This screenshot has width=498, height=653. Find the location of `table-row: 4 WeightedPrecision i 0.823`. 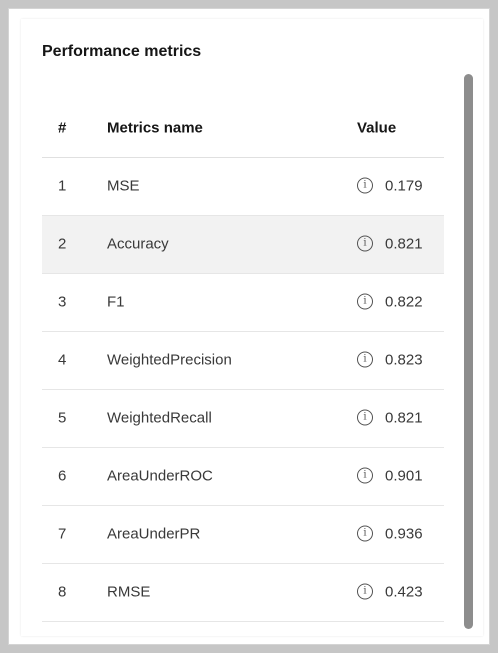

table-row: 4 WeightedPrecision i 0.823 is located at coordinates (243, 361).